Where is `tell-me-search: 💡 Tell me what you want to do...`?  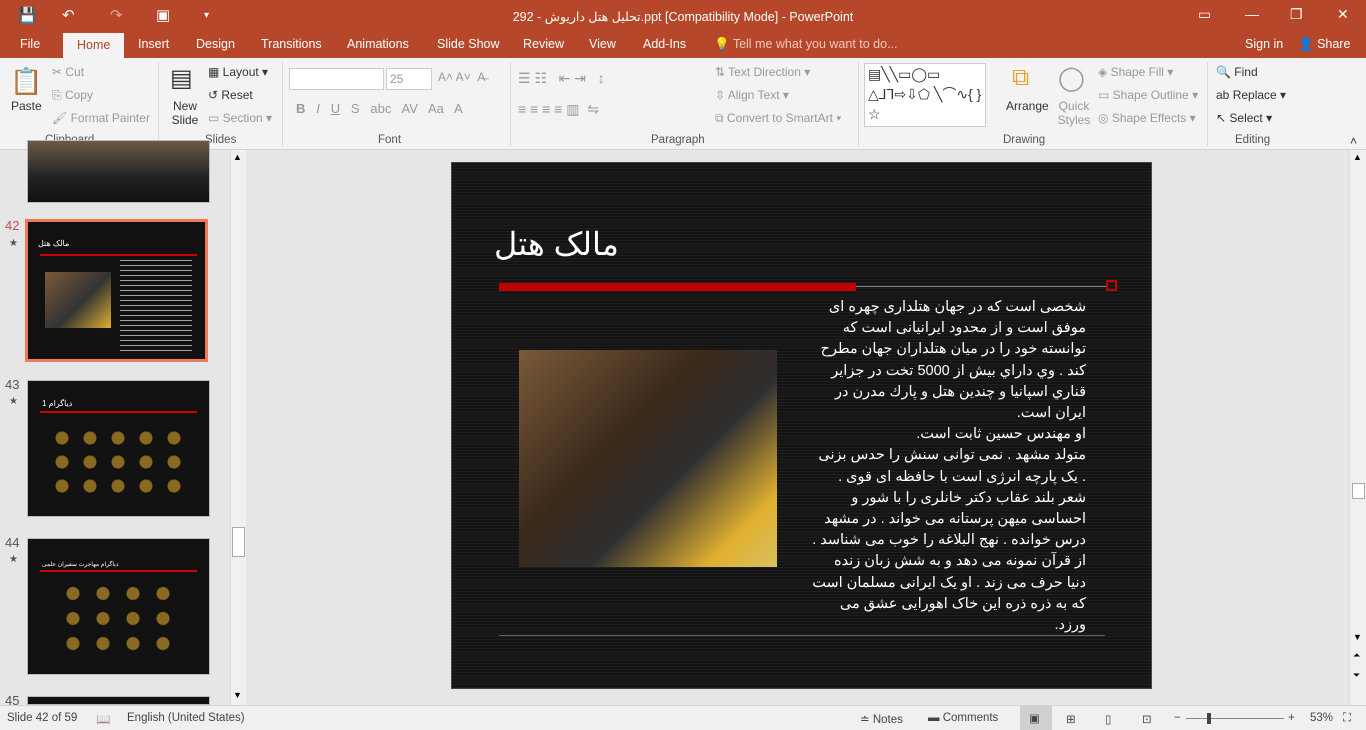
tell-me-search: 💡 Tell me what you want to do... is located at coordinates (806, 44).